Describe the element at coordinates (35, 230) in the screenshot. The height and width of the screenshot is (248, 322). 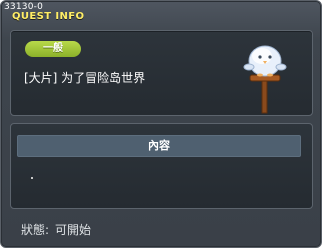
I see `status-label: 狀態:` at that location.